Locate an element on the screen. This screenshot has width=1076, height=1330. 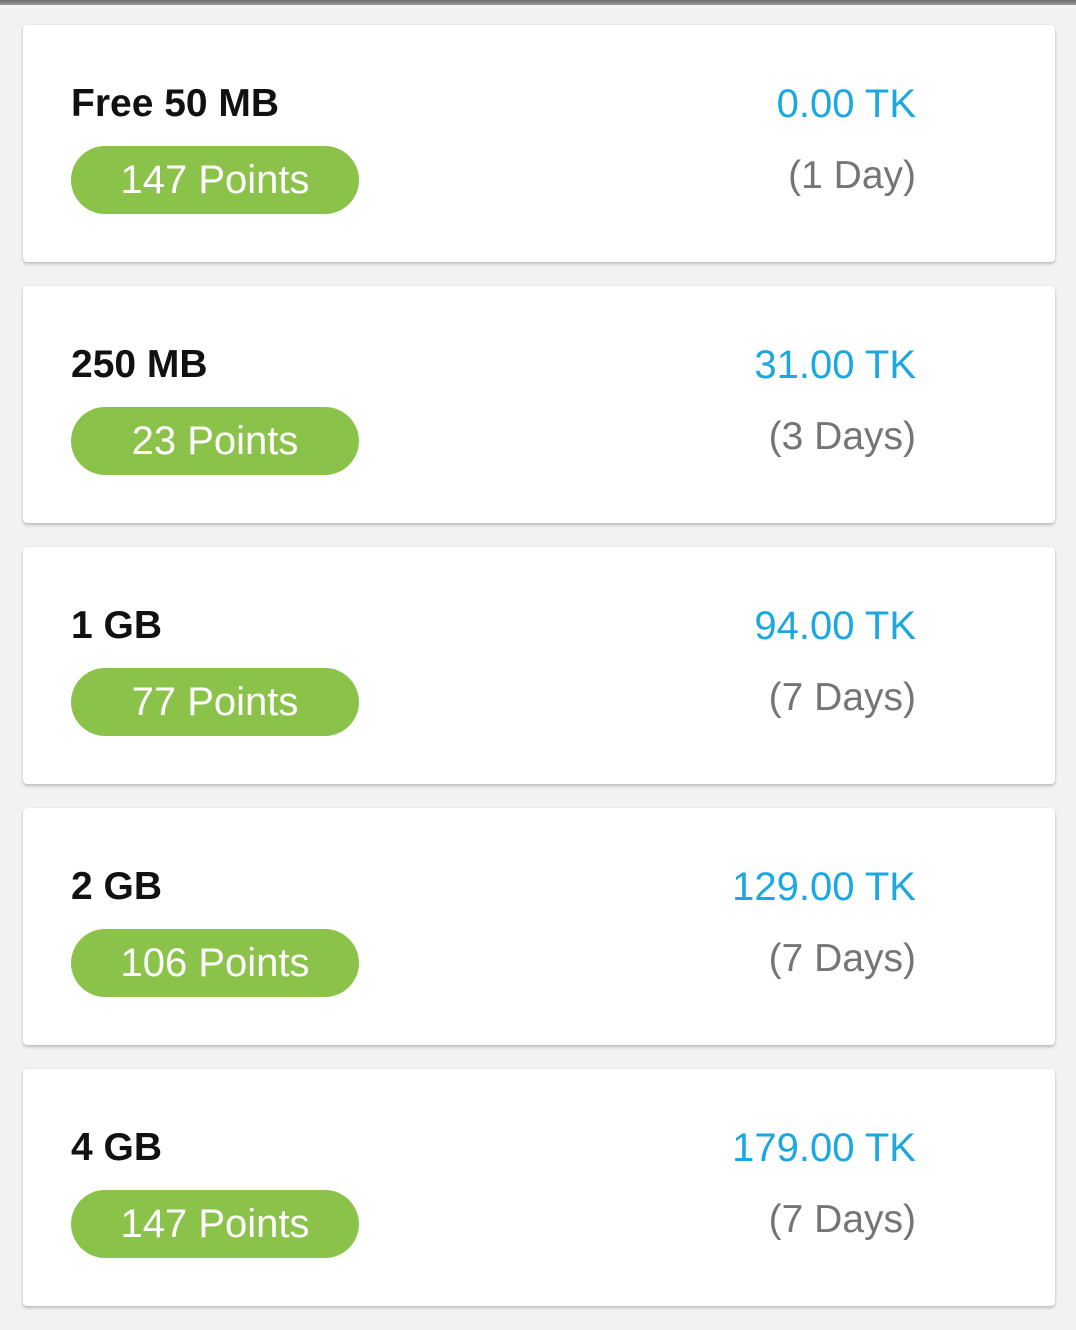
pack-validity: (3 Days) is located at coordinates (842, 436).